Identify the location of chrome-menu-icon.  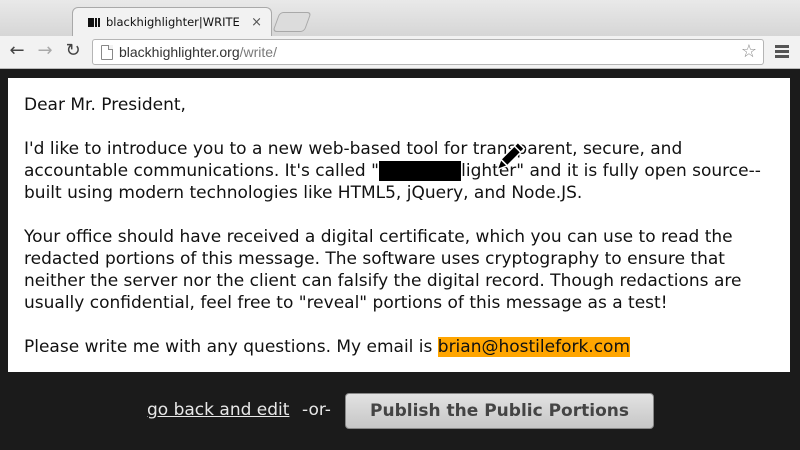
(782, 52).